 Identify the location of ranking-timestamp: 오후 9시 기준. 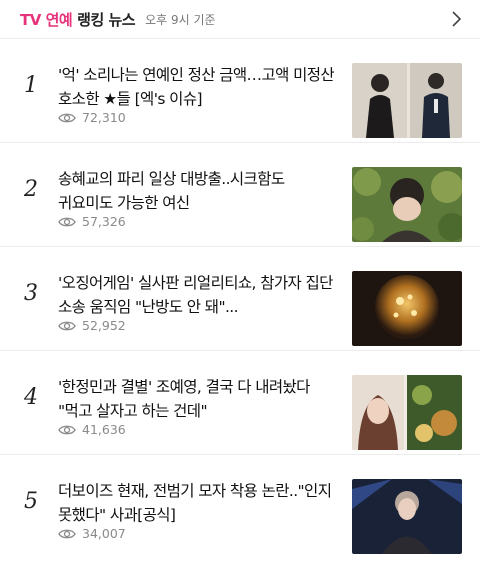
(180, 19).